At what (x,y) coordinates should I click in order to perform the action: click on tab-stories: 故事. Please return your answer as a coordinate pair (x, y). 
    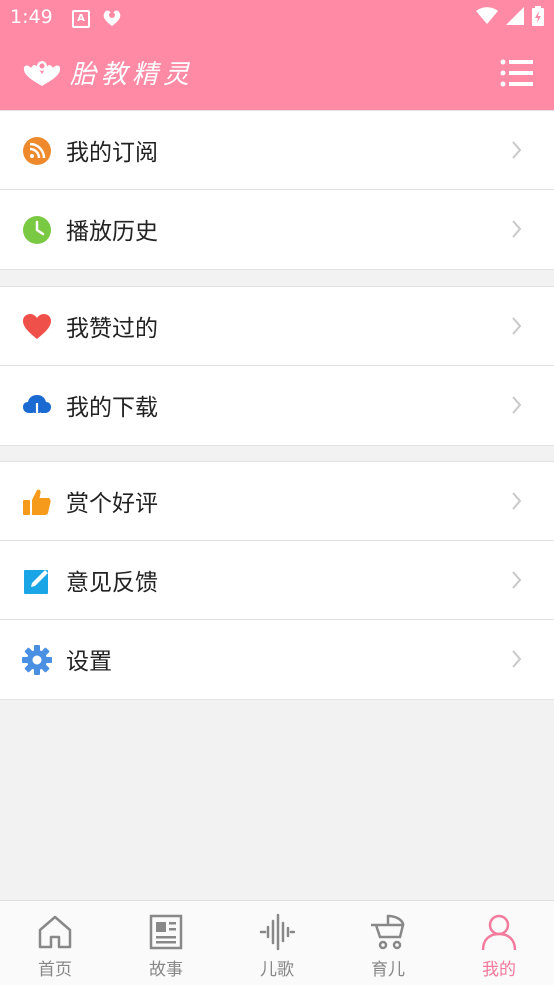
    Looking at the image, I should click on (166, 943).